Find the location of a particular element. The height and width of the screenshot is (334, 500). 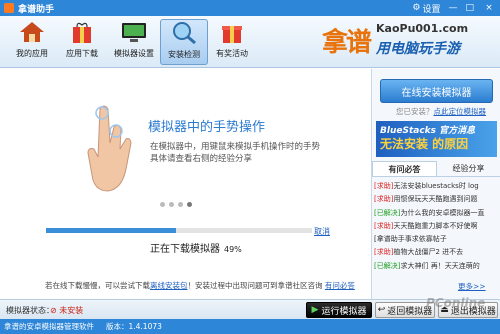

cancel-download-link: 取消 is located at coordinates (322, 231).